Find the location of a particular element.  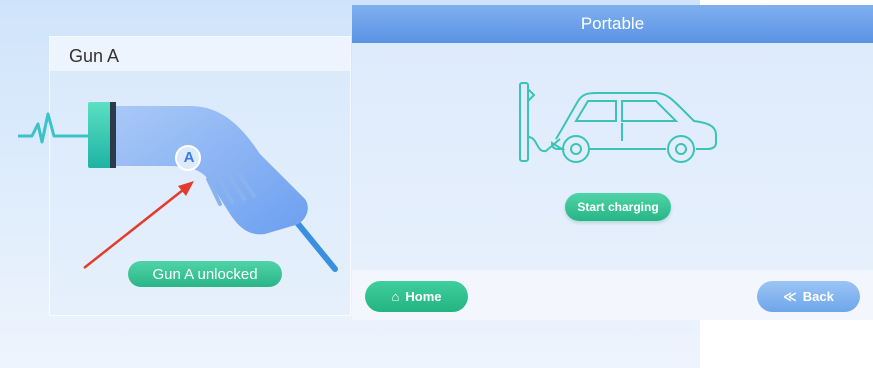

home-button: ⌂ Home is located at coordinates (416, 296).